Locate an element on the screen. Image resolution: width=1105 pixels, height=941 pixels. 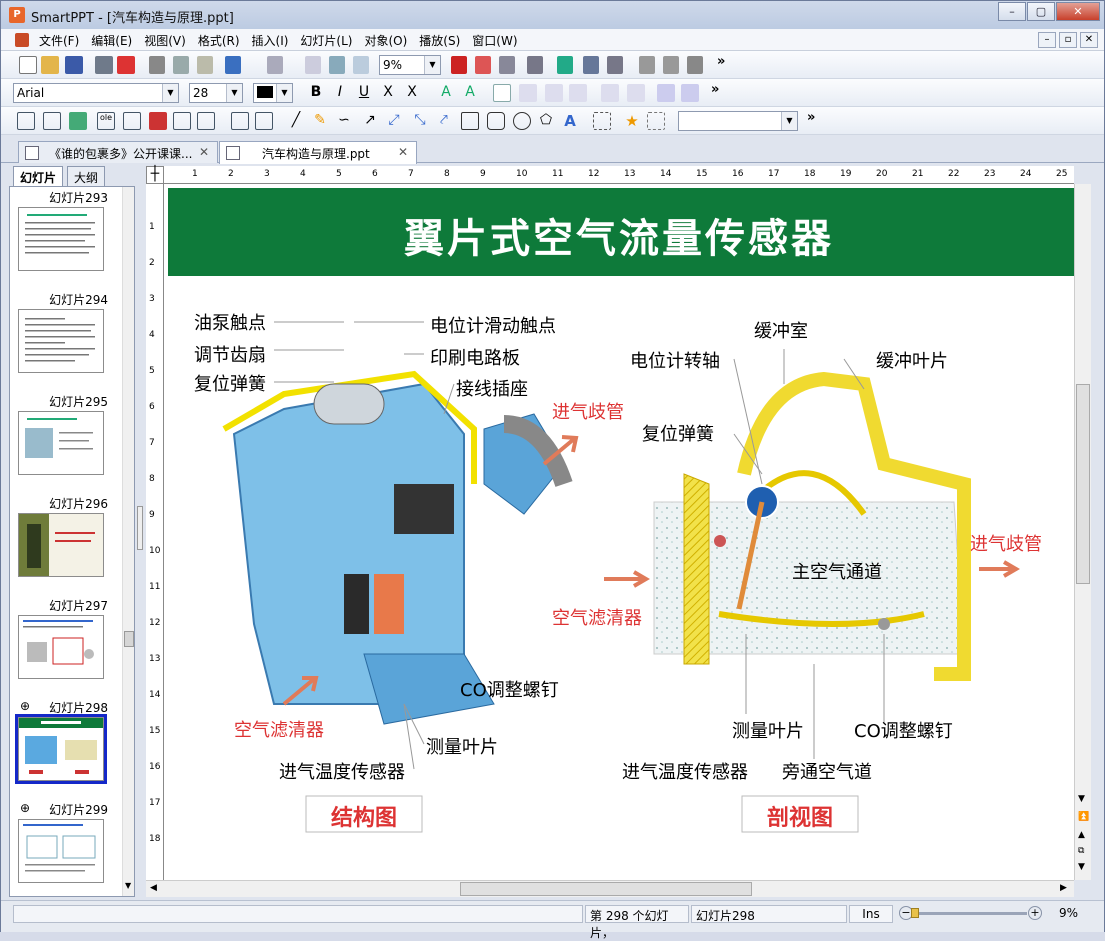
menu-insert: 插入(I) is located at coordinates (270, 39).